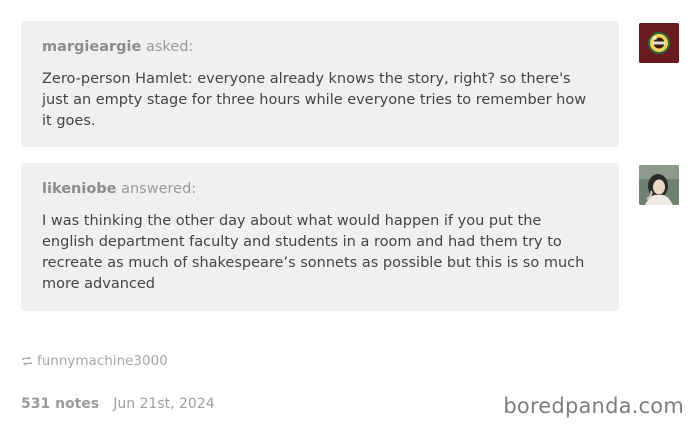  Describe the element at coordinates (91, 47) in the screenshot. I see `asker-username: margieargie` at that location.